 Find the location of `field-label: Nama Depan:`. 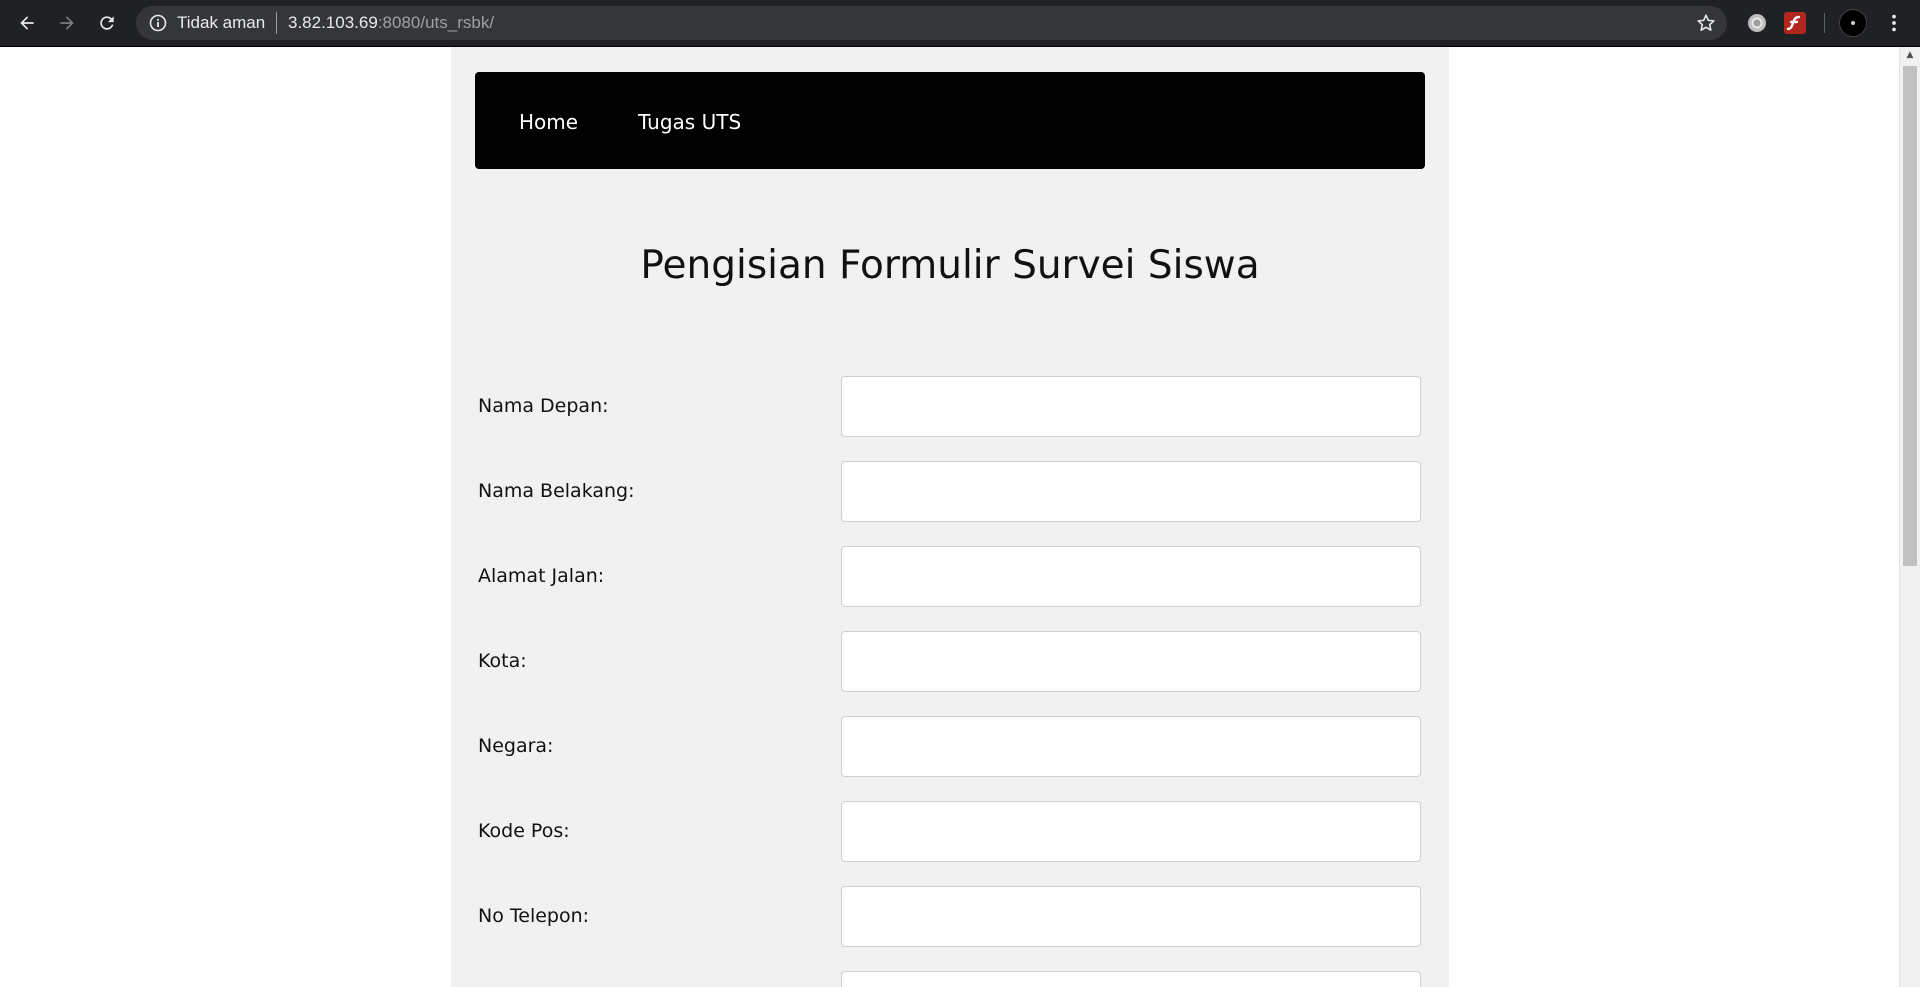

field-label: Nama Depan: is located at coordinates (543, 406).